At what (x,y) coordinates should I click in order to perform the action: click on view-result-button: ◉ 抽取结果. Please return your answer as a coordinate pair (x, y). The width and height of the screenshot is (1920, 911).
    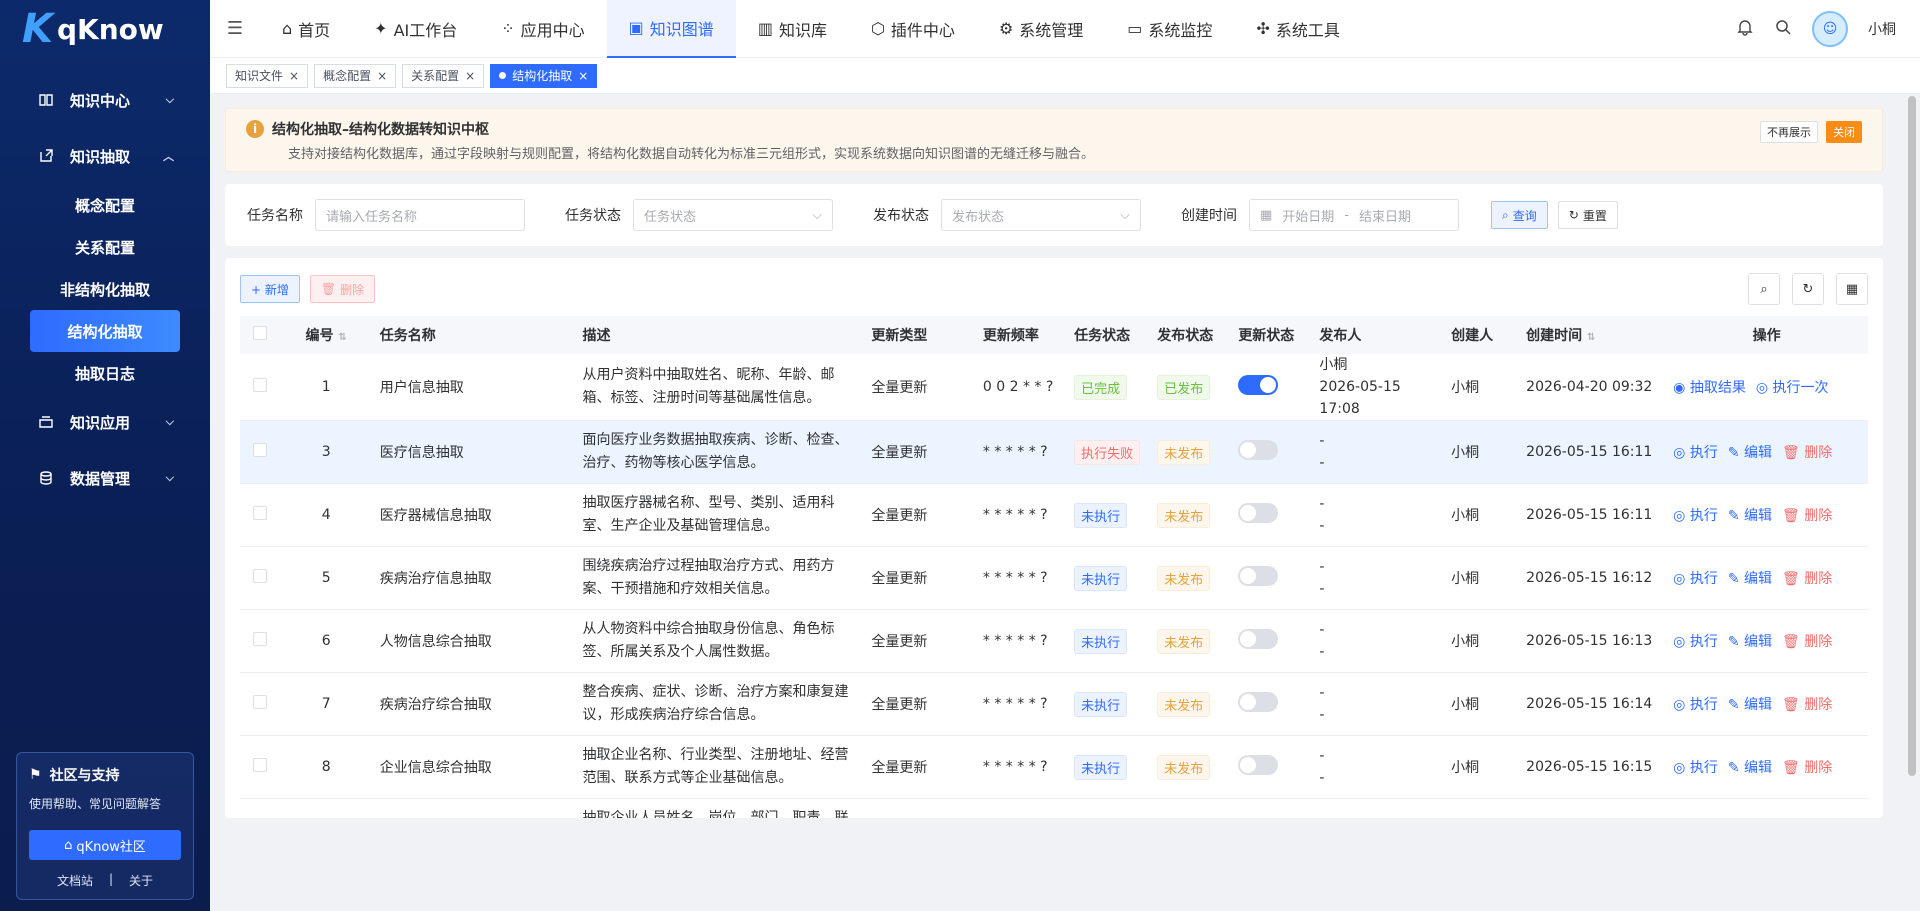
    Looking at the image, I should click on (1709, 388).